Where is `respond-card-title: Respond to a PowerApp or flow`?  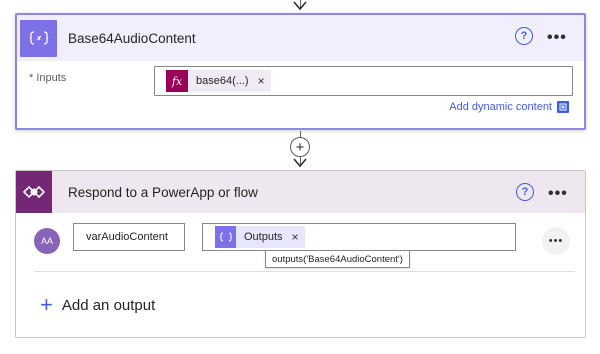
respond-card-title: Respond to a PowerApp or flow is located at coordinates (163, 192).